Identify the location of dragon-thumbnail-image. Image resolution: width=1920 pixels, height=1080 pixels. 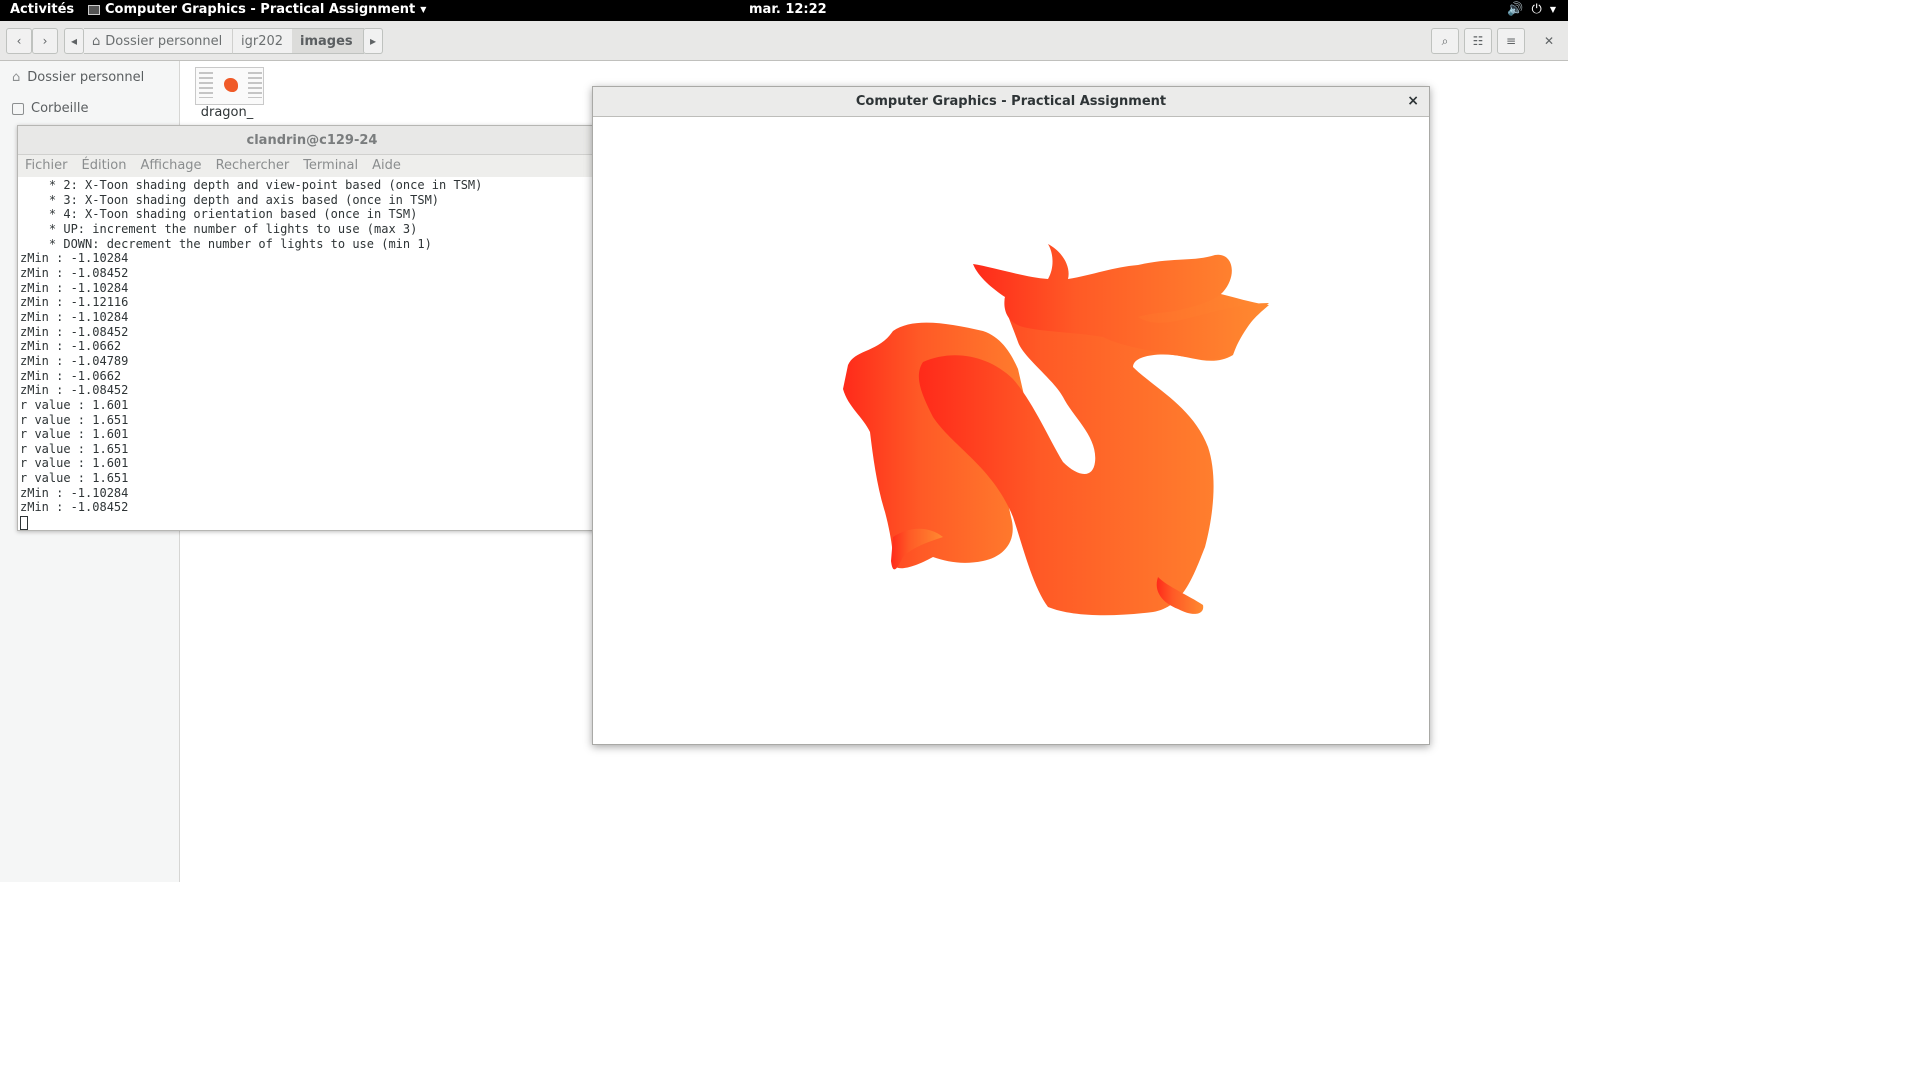
(231, 85).